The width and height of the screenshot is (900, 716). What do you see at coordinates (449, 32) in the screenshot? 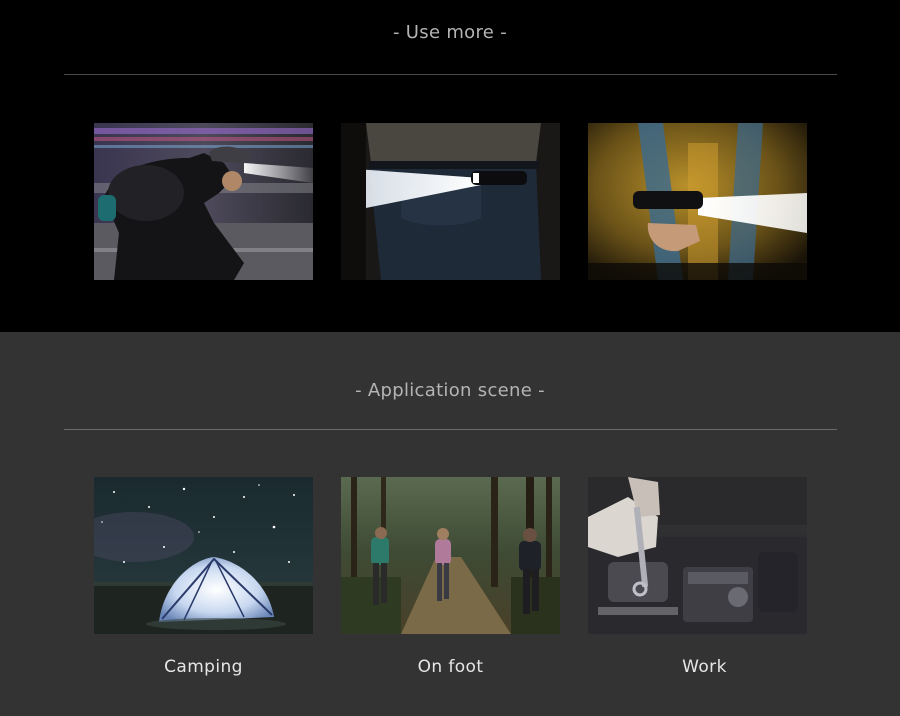
I see `use-more-heading: - Use more -` at bounding box center [449, 32].